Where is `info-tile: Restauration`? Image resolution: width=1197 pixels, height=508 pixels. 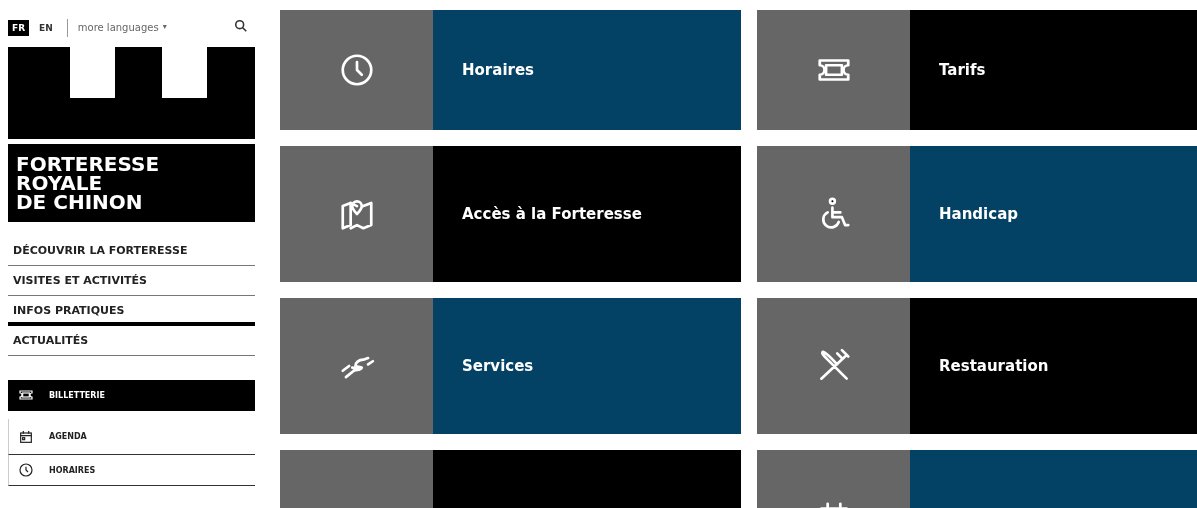 info-tile: Restauration is located at coordinates (977, 366).